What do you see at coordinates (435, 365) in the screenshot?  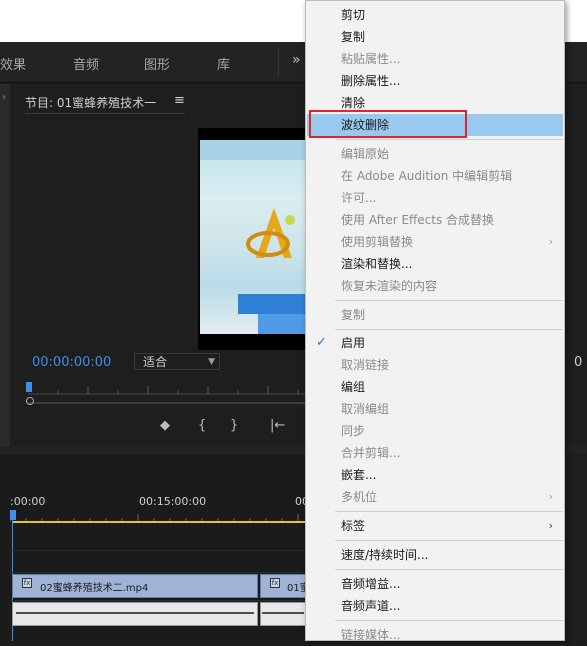 I see `menu-item-unlink: 取消链接` at bounding box center [435, 365].